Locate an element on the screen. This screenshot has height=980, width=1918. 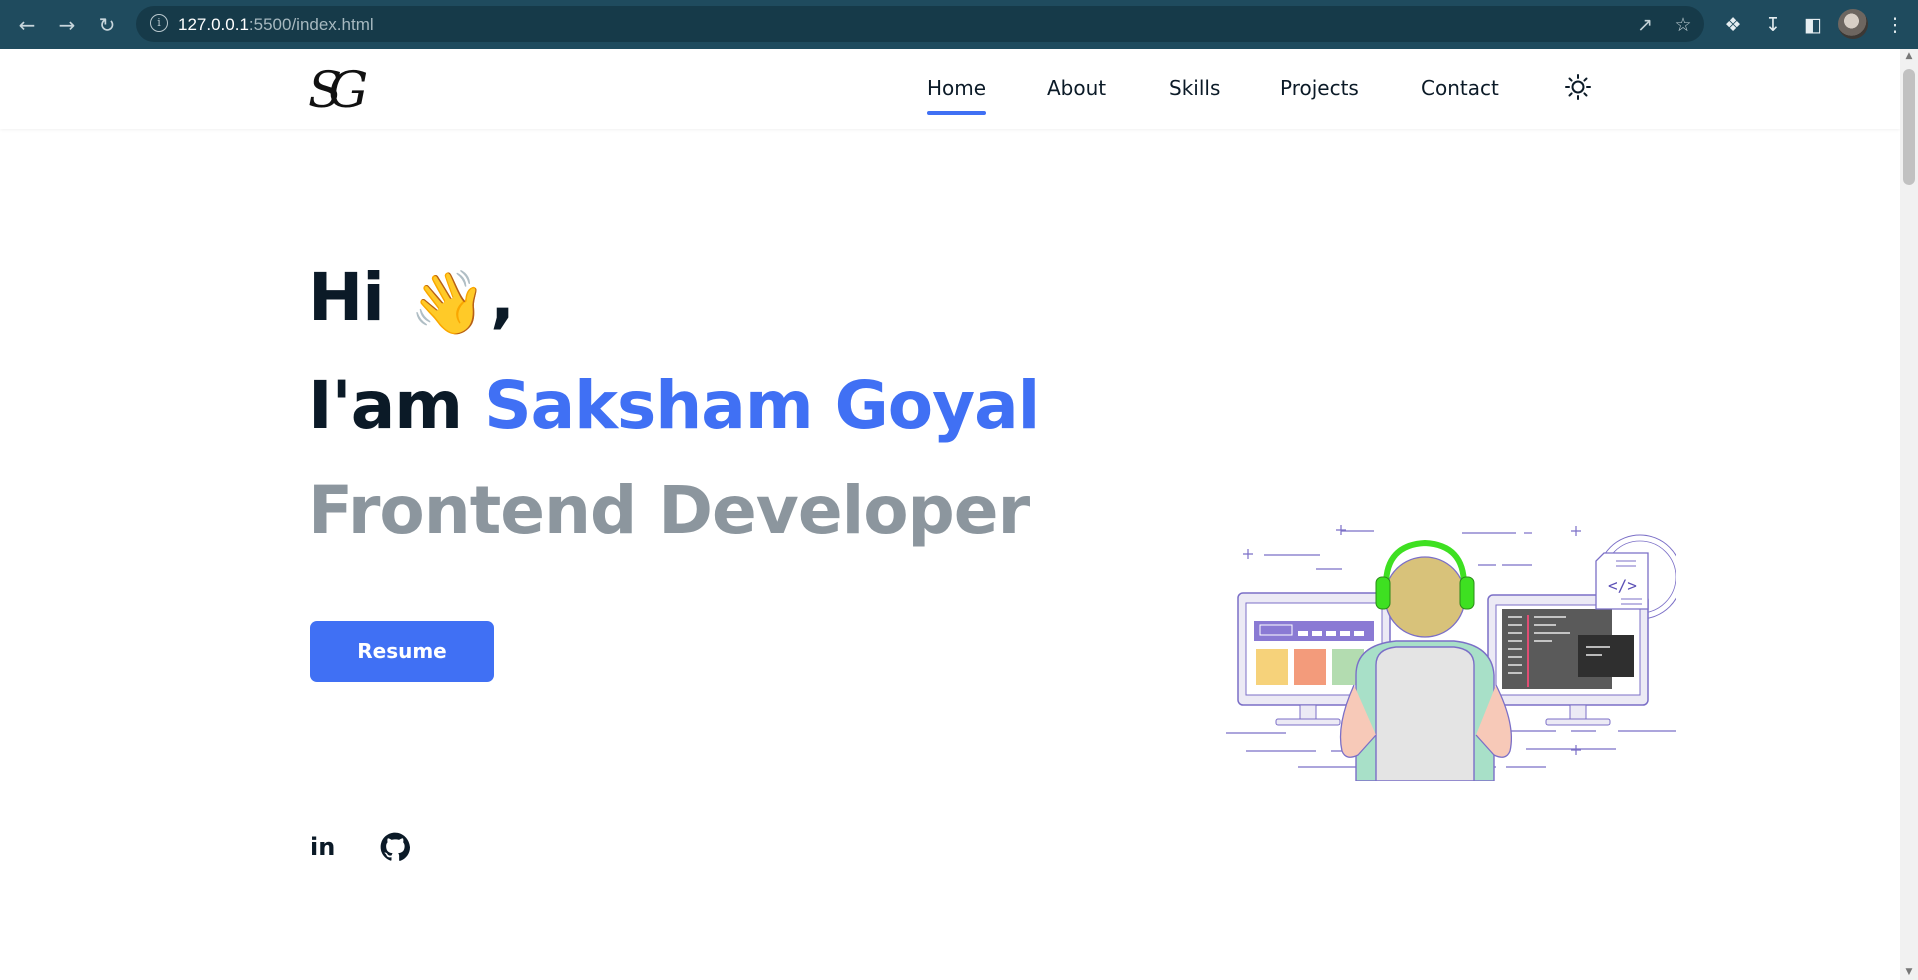
hero-intro: I'am Saksham Goyal is located at coordinates (674, 405).